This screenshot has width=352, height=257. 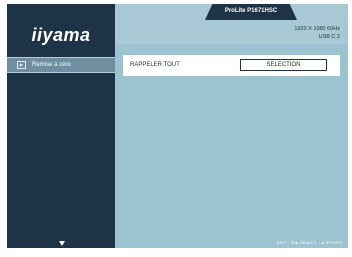 What do you see at coordinates (51, 65) in the screenshot?
I see `sidebar-item-label: Remise à zéro` at bounding box center [51, 65].